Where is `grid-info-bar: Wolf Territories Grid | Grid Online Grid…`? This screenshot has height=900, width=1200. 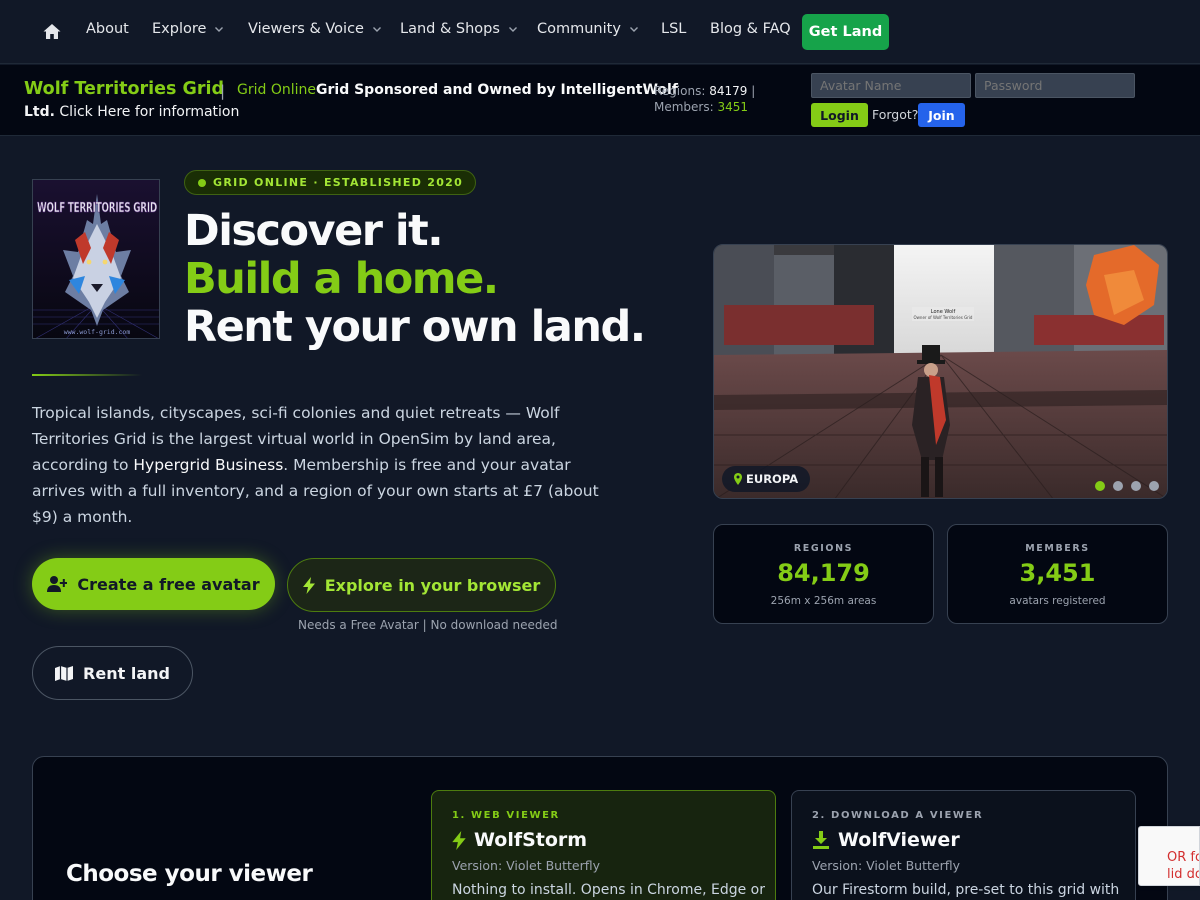
grid-info-bar: Wolf Territories Grid | Grid Online Grid… is located at coordinates (600, 100).